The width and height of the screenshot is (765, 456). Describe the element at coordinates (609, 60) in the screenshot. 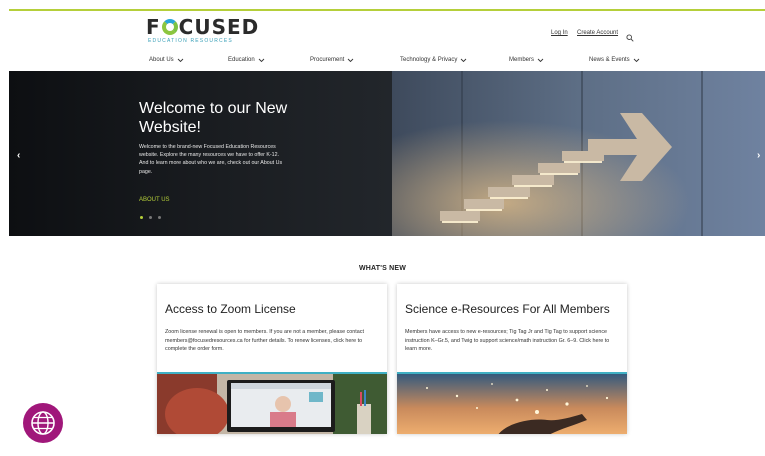

I see `nav-label: News & Events` at that location.